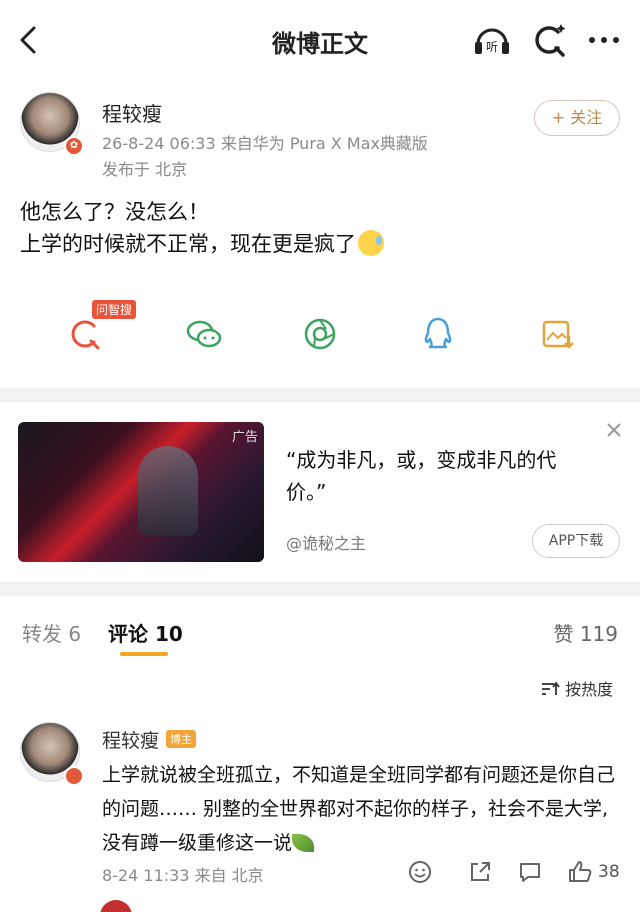 This screenshot has height=912, width=640. I want to click on top-bar: 微博正文 听, so click(320, 40).